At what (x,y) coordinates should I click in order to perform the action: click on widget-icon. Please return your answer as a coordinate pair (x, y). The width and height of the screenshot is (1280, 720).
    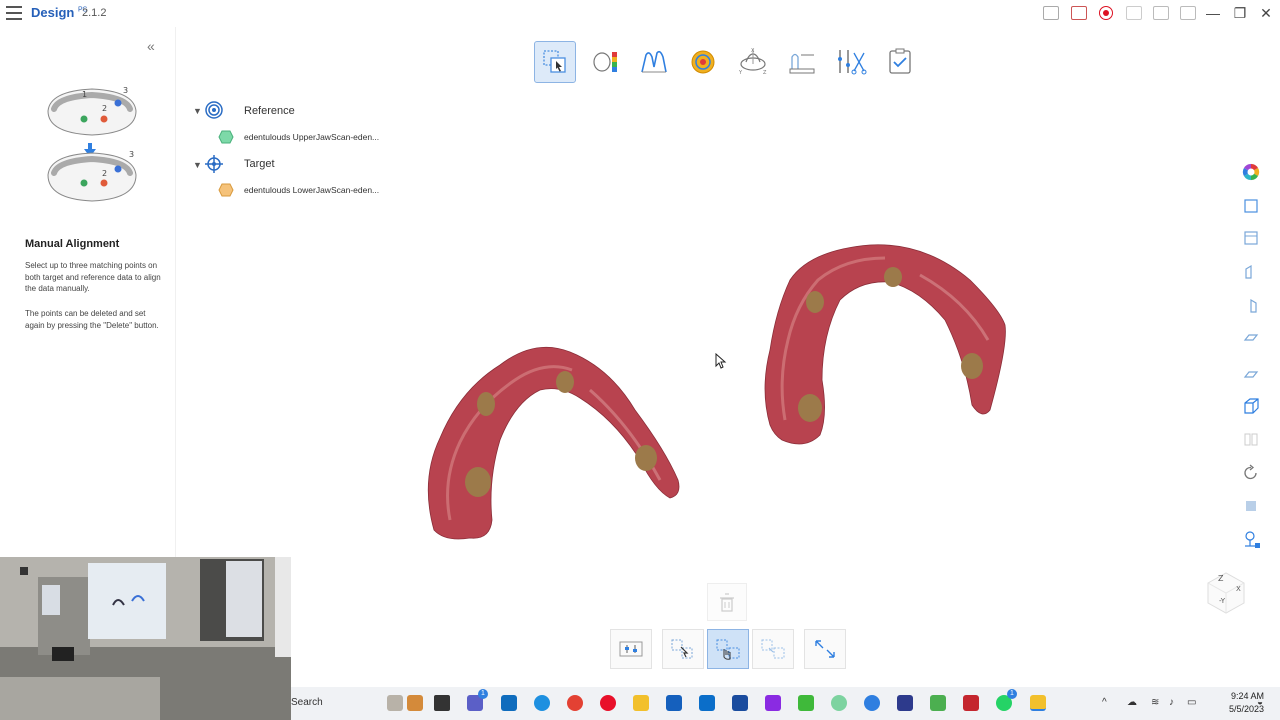
    Looking at the image, I should click on (395, 703).